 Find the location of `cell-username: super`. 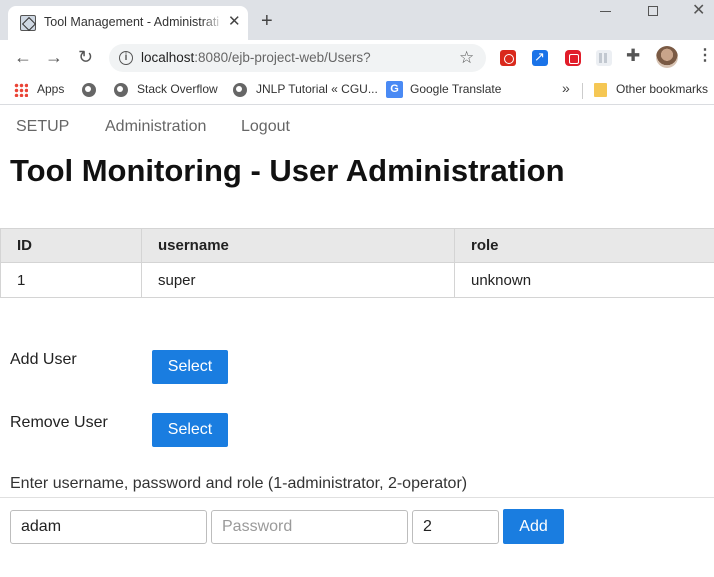

cell-username: super is located at coordinates (298, 280).